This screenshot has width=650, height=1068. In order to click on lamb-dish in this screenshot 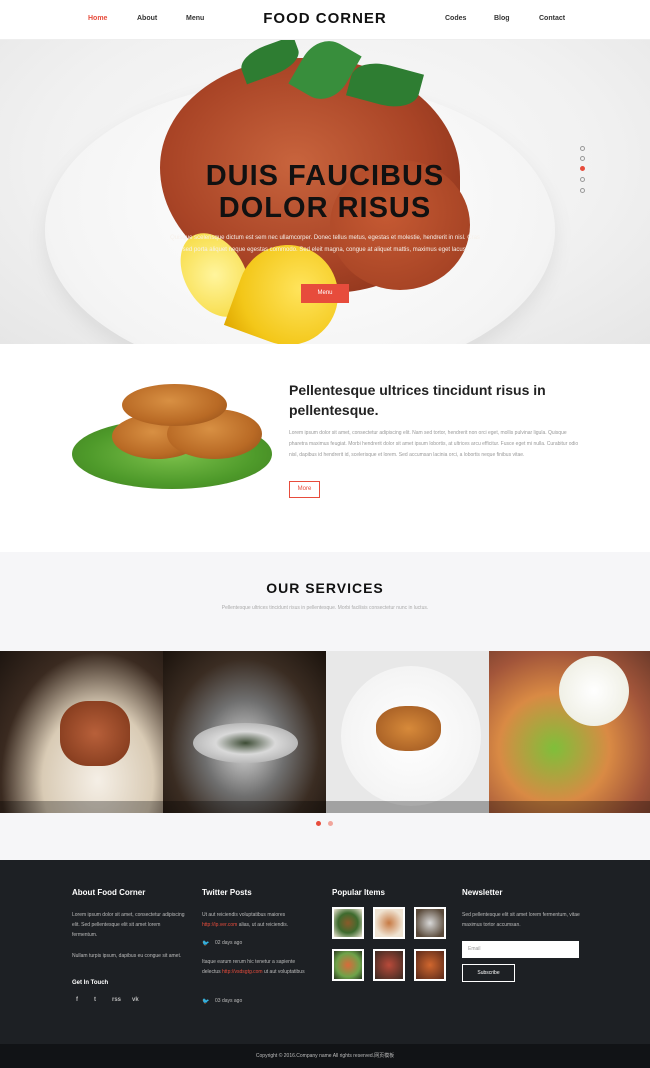, I will do `click(95, 733)`.